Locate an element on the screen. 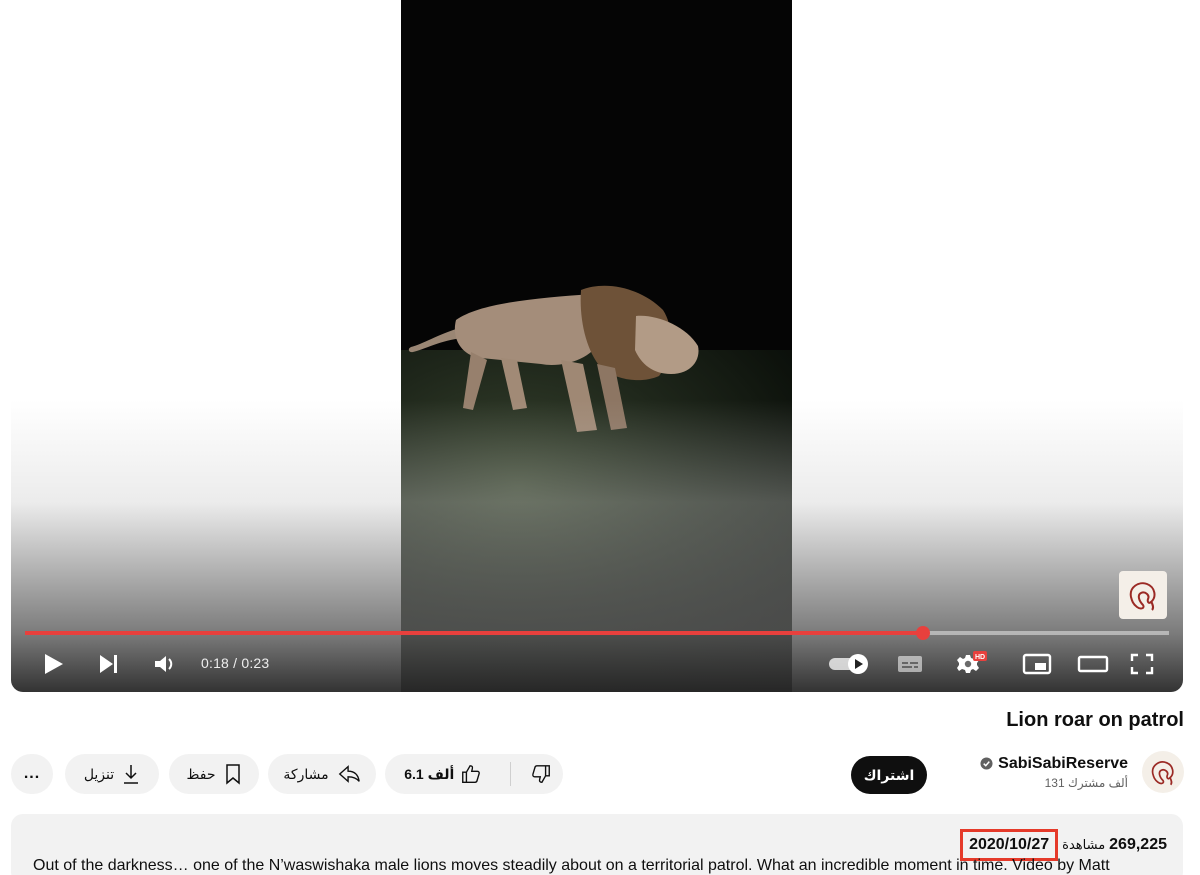  dislike-button is located at coordinates (540, 774).